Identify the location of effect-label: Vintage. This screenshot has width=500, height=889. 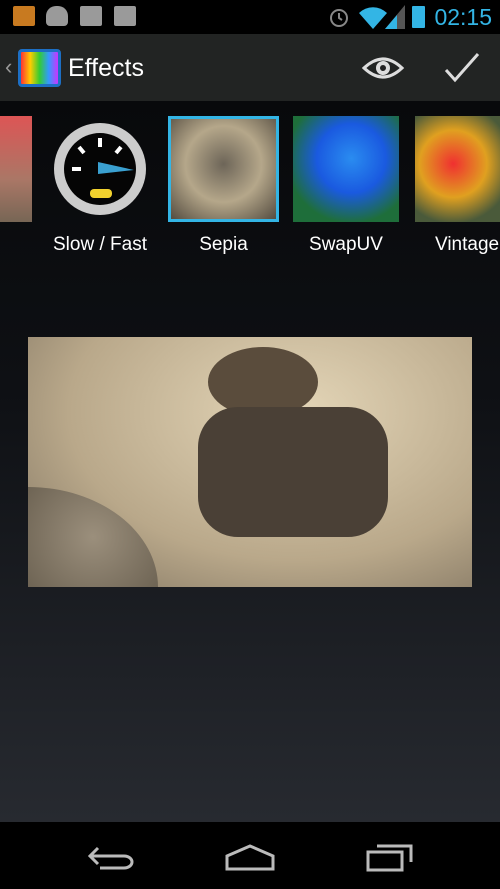
(467, 244).